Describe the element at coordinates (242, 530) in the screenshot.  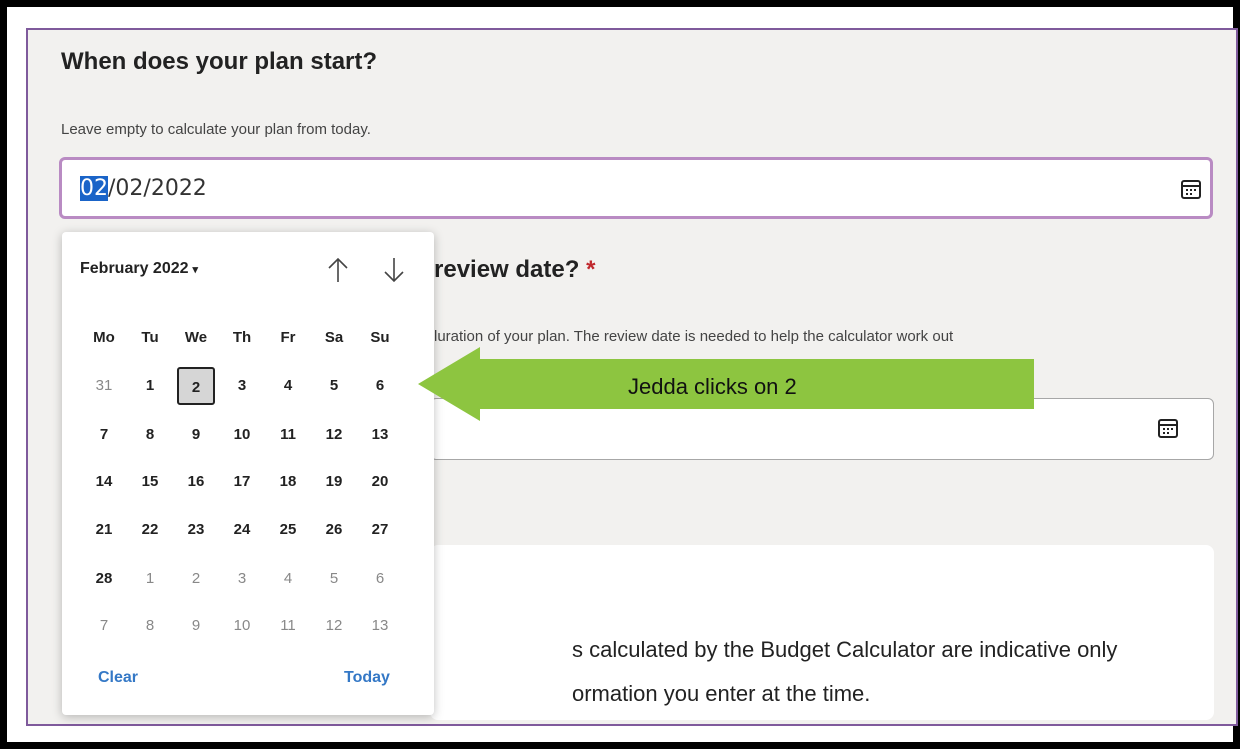
I see `day-cell: 24` at that location.